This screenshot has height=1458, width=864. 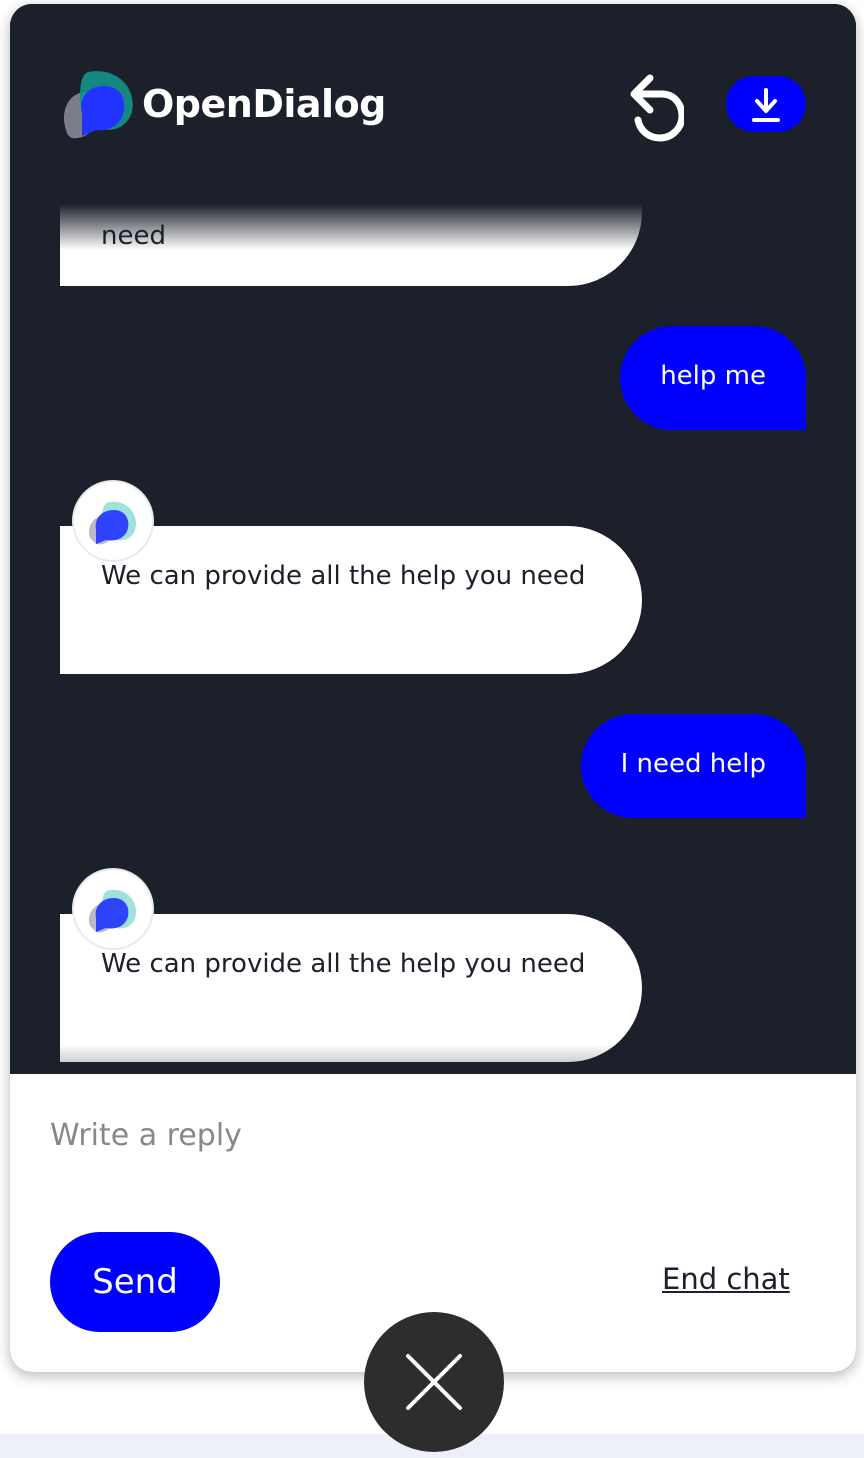 I want to click on download-icon, so click(x=766, y=105).